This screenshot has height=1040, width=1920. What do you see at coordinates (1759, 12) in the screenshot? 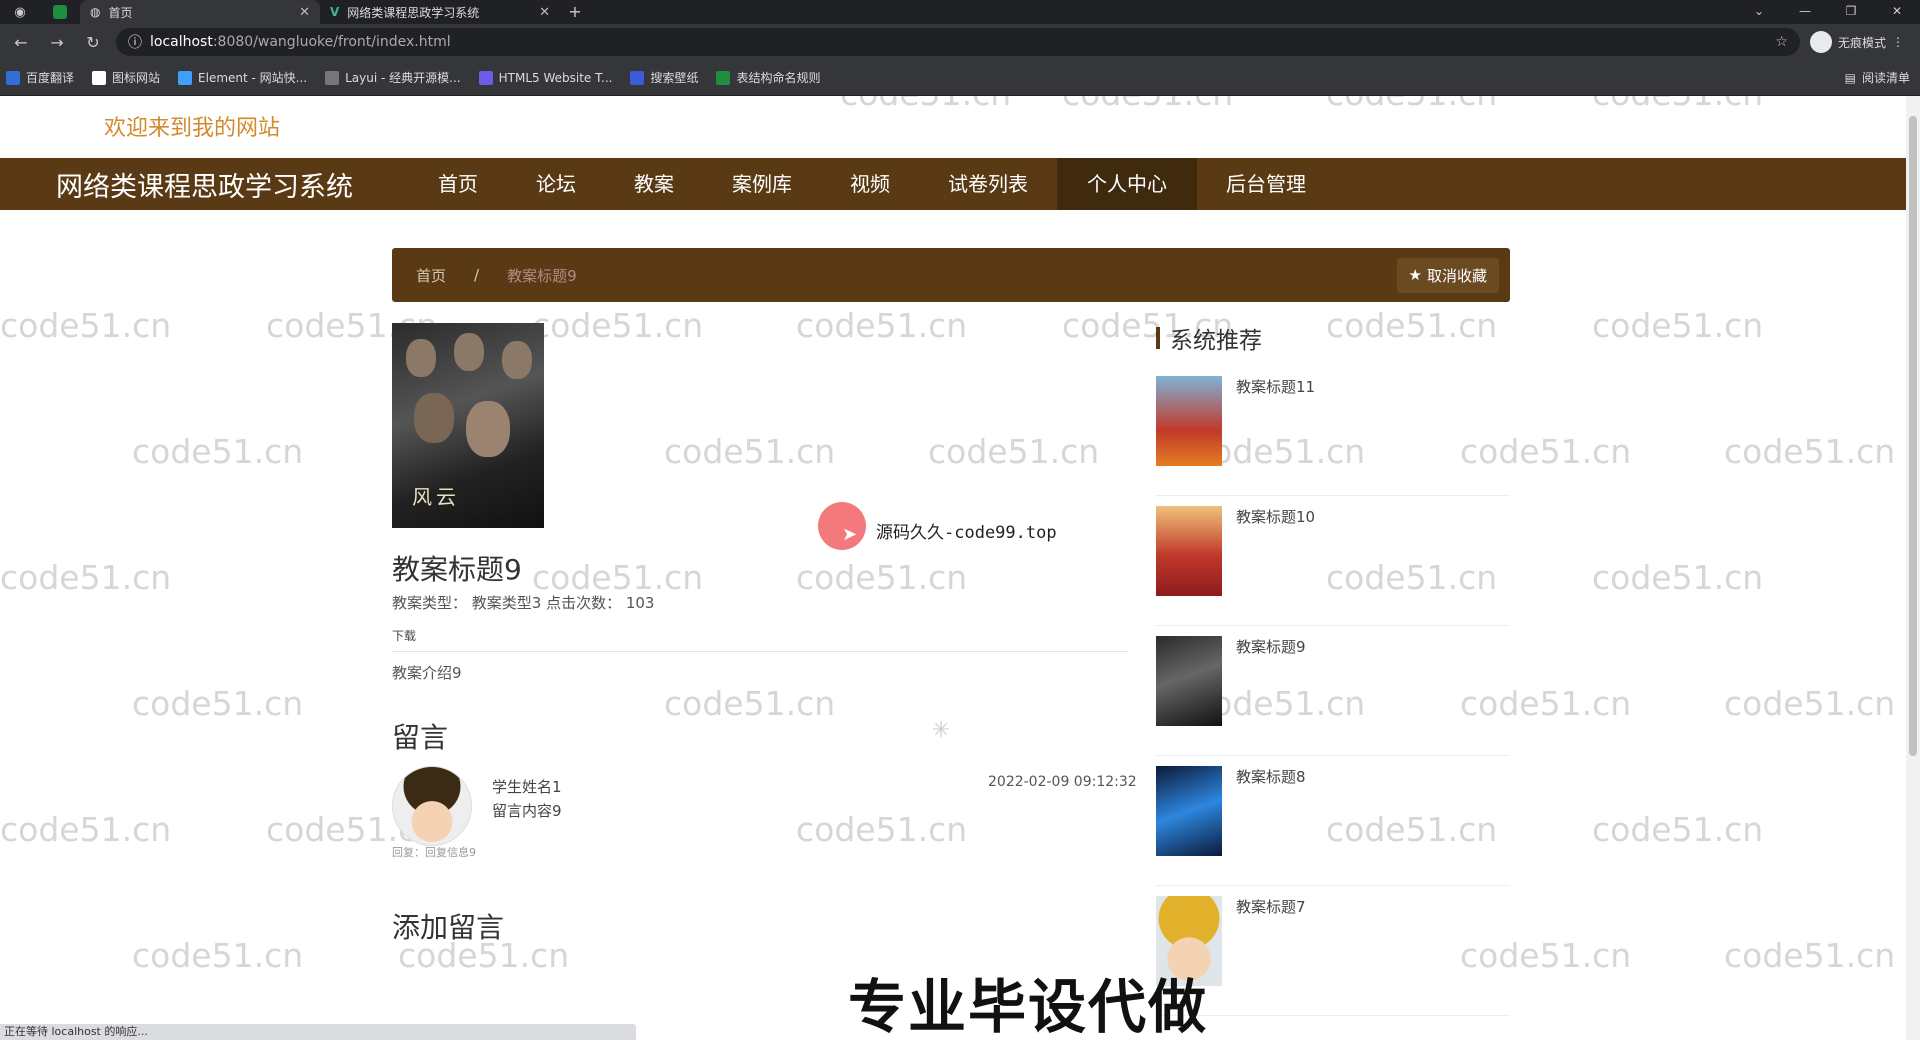
I see `tab-search-icon: ⌄` at bounding box center [1759, 12].